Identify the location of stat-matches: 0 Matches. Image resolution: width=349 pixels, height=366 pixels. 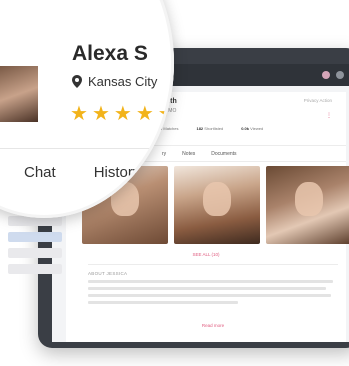
(169, 128).